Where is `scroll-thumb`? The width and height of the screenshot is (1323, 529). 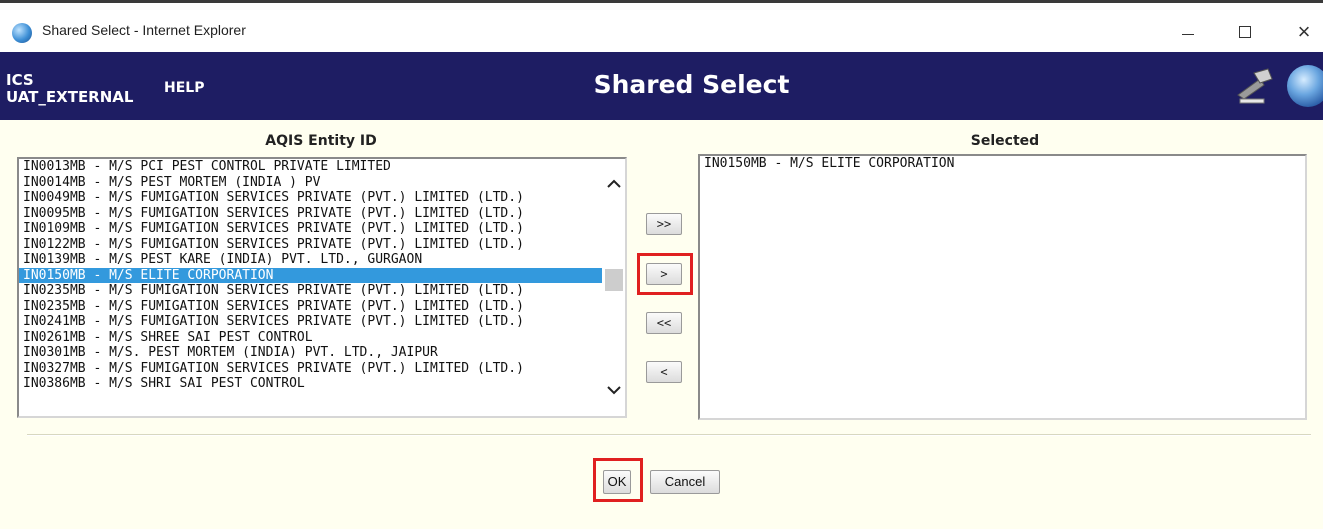 scroll-thumb is located at coordinates (614, 280).